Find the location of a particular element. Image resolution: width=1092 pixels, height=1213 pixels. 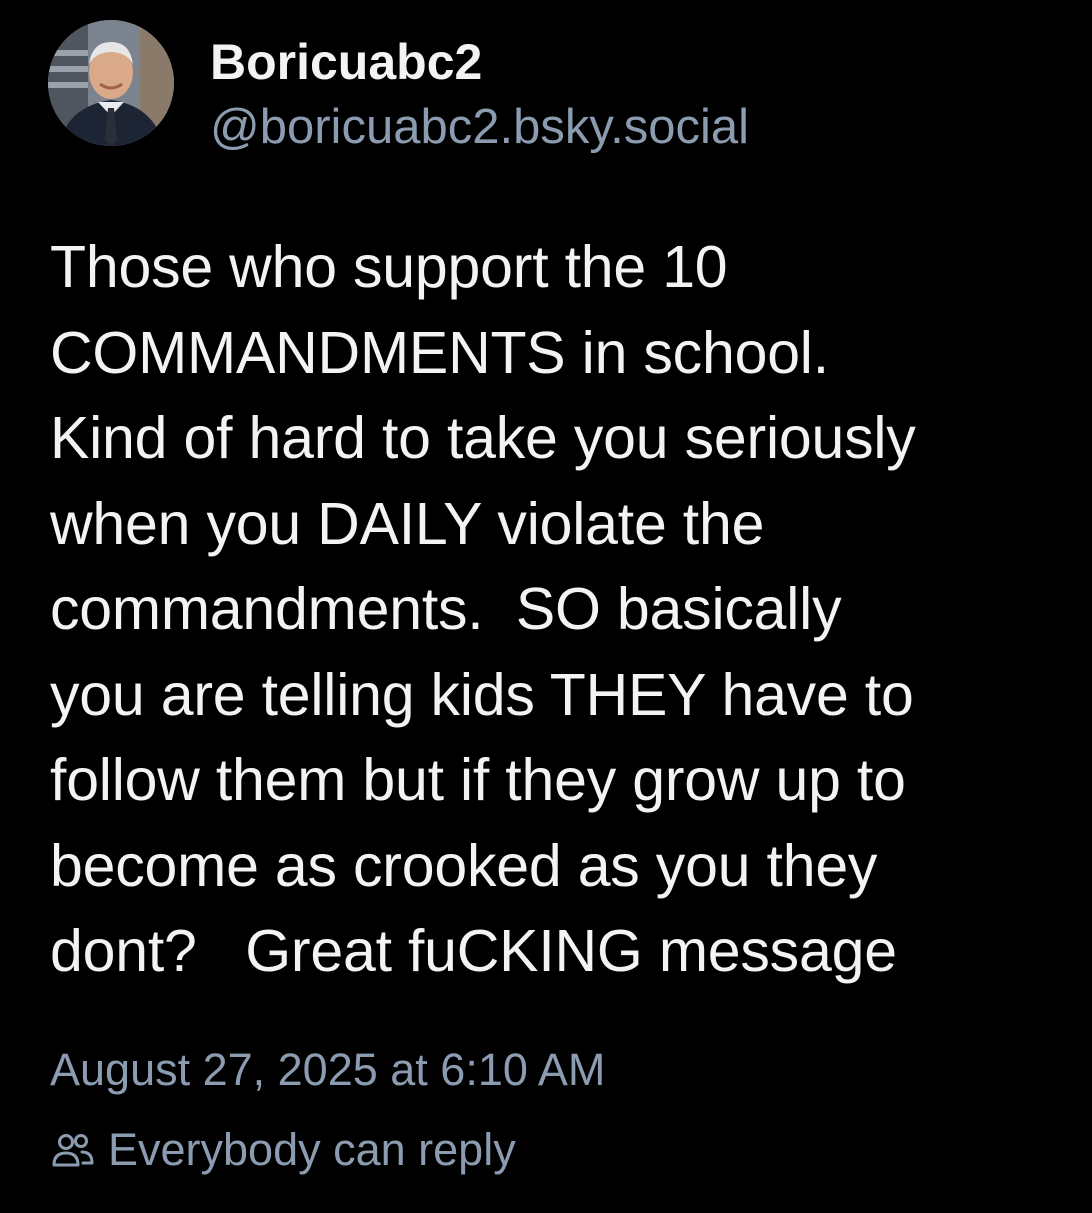

author-block: Boricuabc2 @boricuabc2.bsky.social is located at coordinates (479, 93).